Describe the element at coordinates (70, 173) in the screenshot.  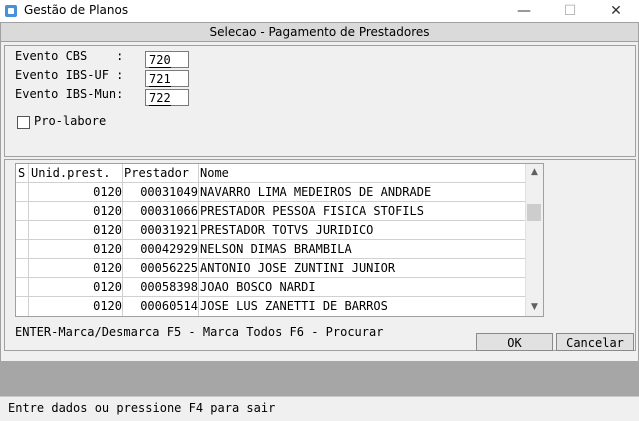
I see `header-unid: Unid.prest.` at that location.